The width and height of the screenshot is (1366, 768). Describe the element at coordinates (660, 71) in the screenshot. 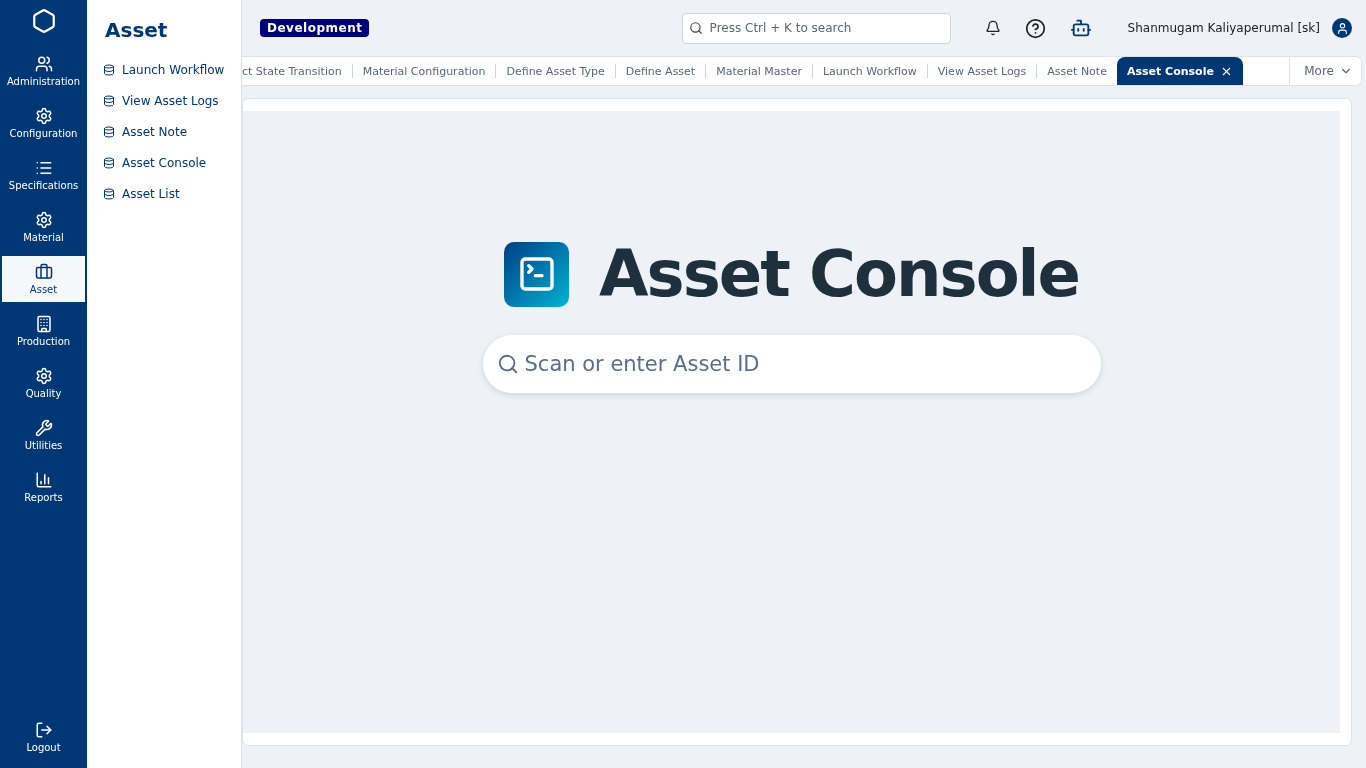

I see `tab: Define Asset` at that location.